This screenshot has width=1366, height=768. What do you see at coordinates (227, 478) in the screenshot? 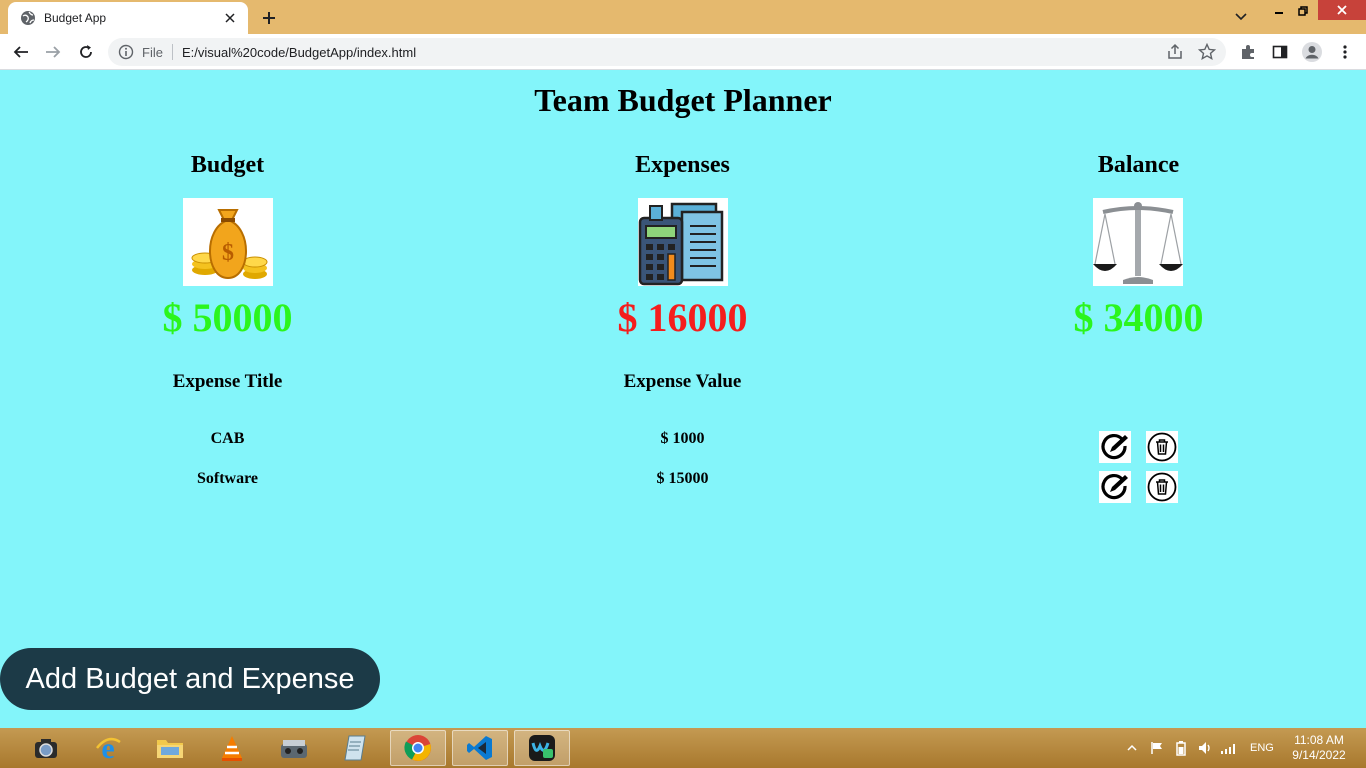
I see `expense-title-cell: Software` at bounding box center [227, 478].